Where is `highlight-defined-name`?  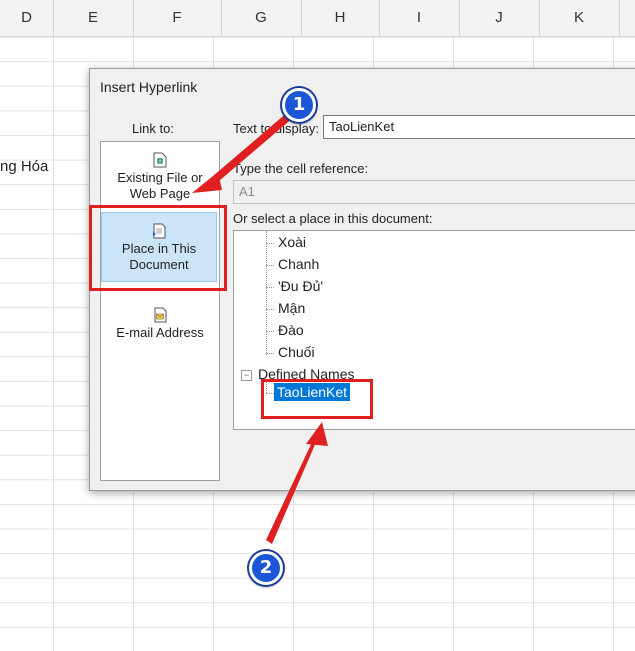 highlight-defined-name is located at coordinates (317, 399).